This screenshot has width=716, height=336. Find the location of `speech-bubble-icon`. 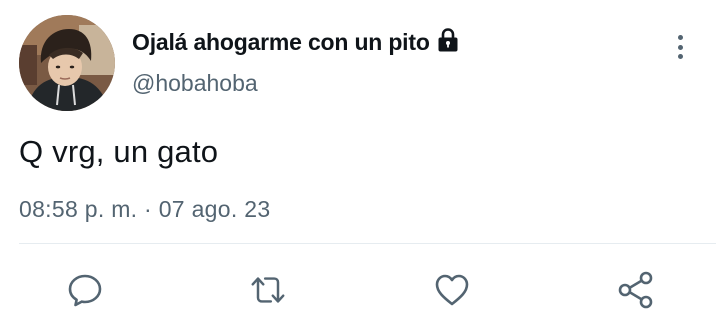

speech-bubble-icon is located at coordinates (85, 290).